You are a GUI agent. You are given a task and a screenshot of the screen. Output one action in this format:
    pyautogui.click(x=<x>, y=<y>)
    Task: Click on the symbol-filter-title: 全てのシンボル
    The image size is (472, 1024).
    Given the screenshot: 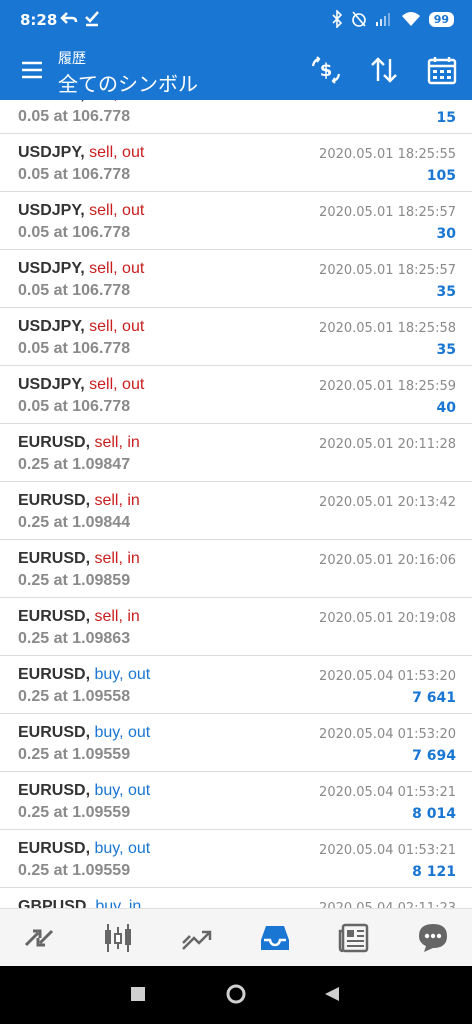 What is the action you would take?
    pyautogui.click(x=128, y=82)
    